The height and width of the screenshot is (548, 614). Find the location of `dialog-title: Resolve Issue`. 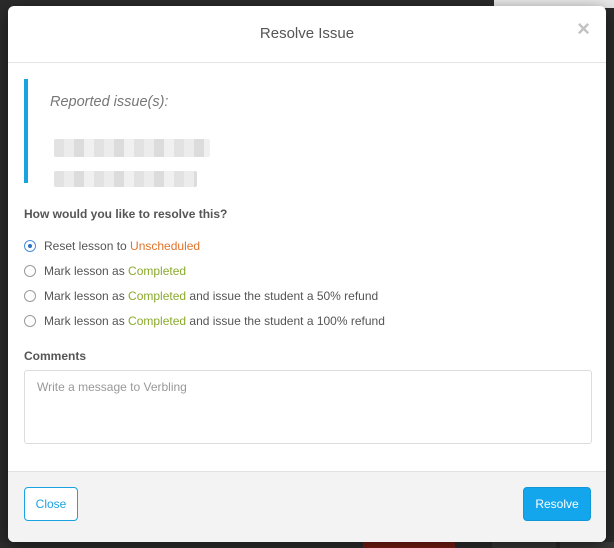

dialog-title: Resolve Issue is located at coordinates (307, 33).